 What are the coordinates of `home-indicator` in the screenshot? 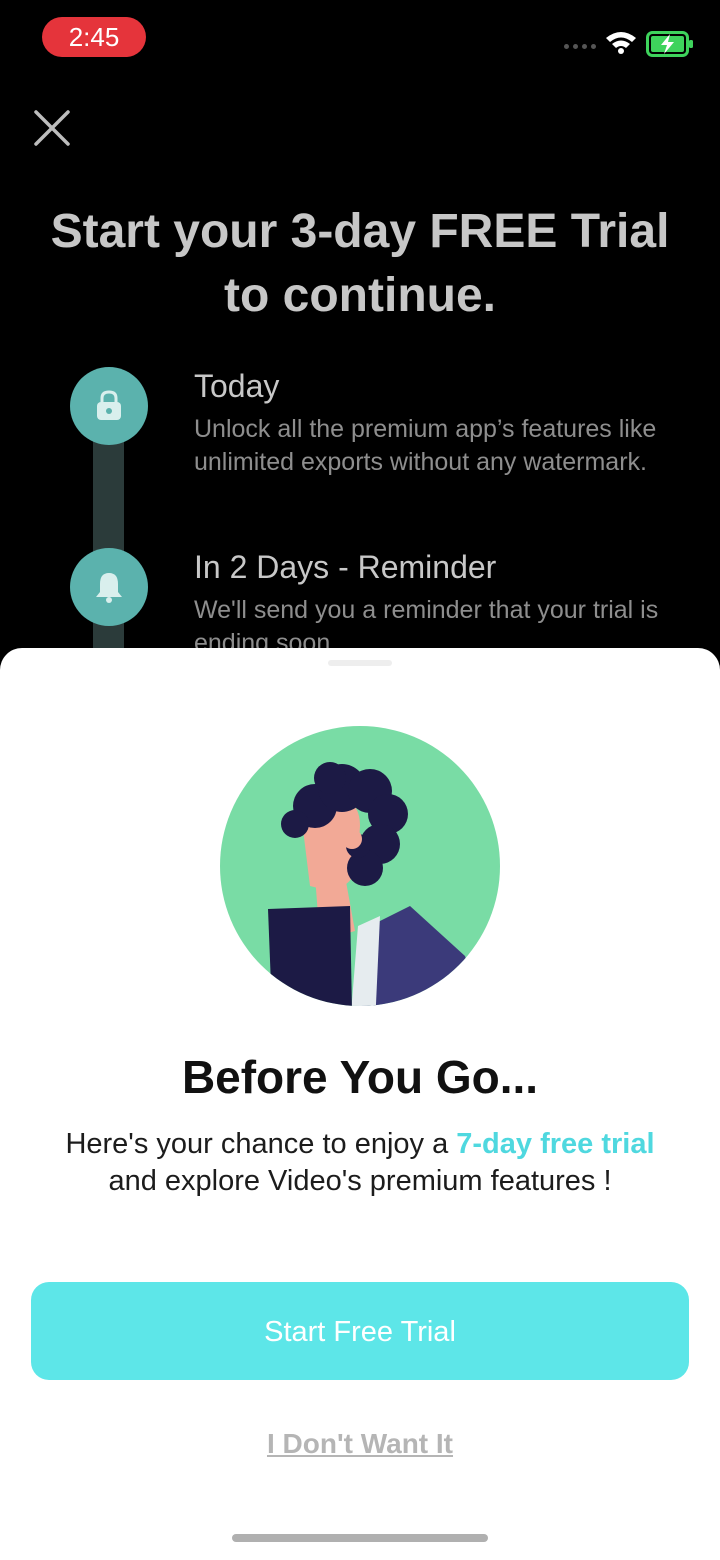 It's located at (360, 1538).